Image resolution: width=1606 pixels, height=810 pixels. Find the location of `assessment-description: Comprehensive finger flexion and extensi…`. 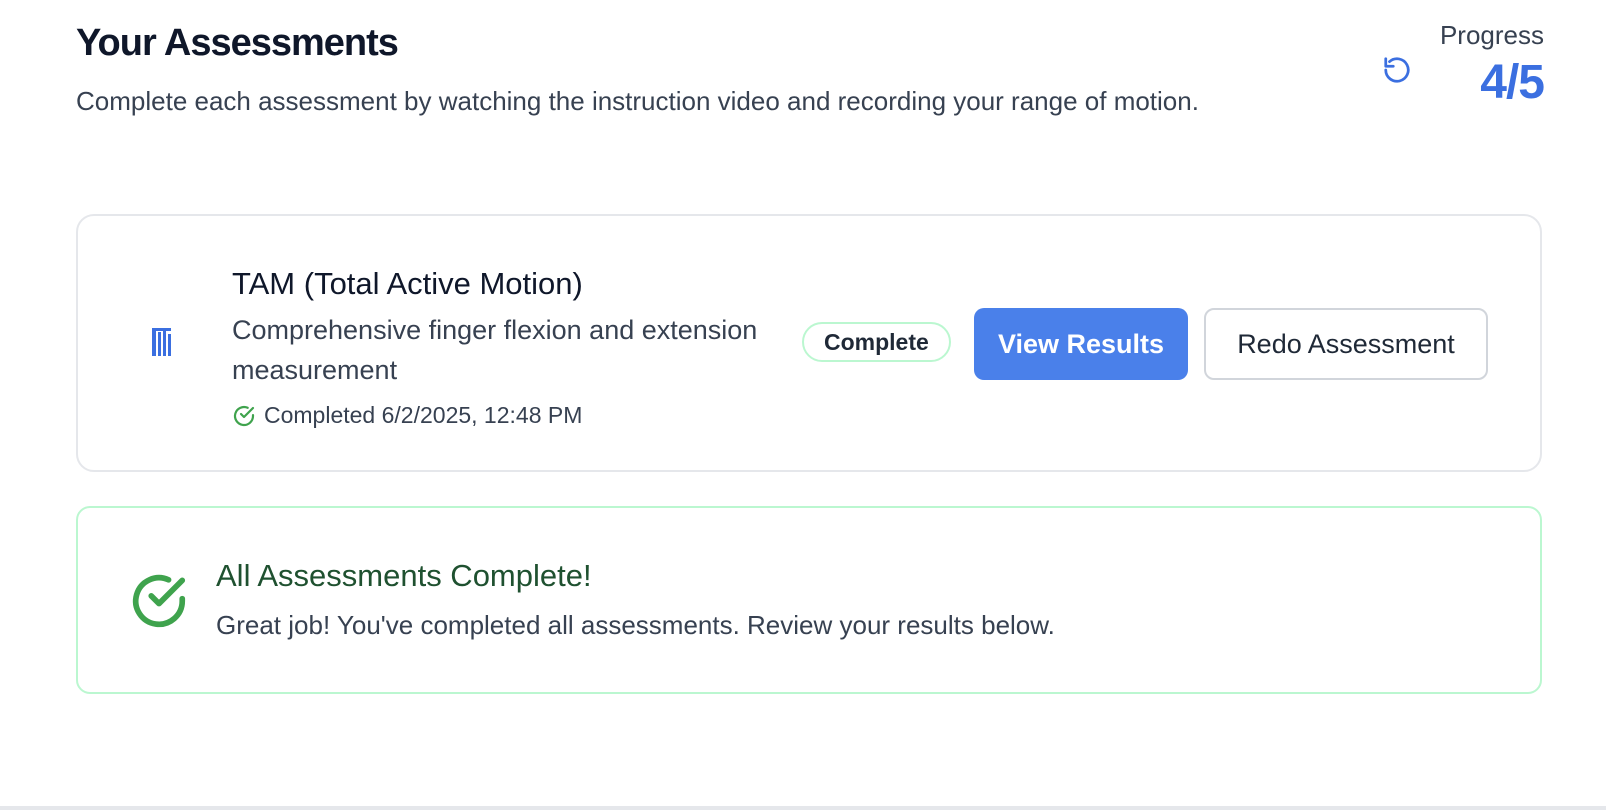

assessment-description: Comprehensive finger flexion and extensi… is located at coordinates (495, 350).